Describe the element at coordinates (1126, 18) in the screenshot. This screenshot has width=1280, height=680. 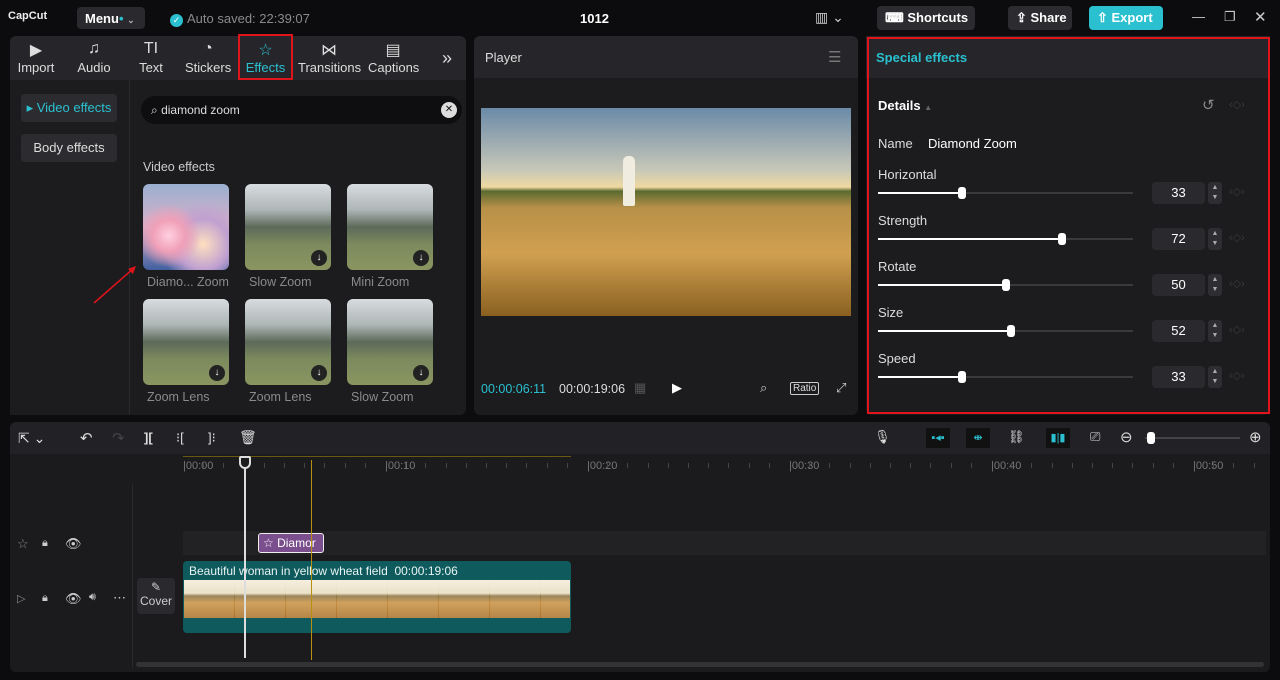
I see `export-button: ⇧ Export` at that location.